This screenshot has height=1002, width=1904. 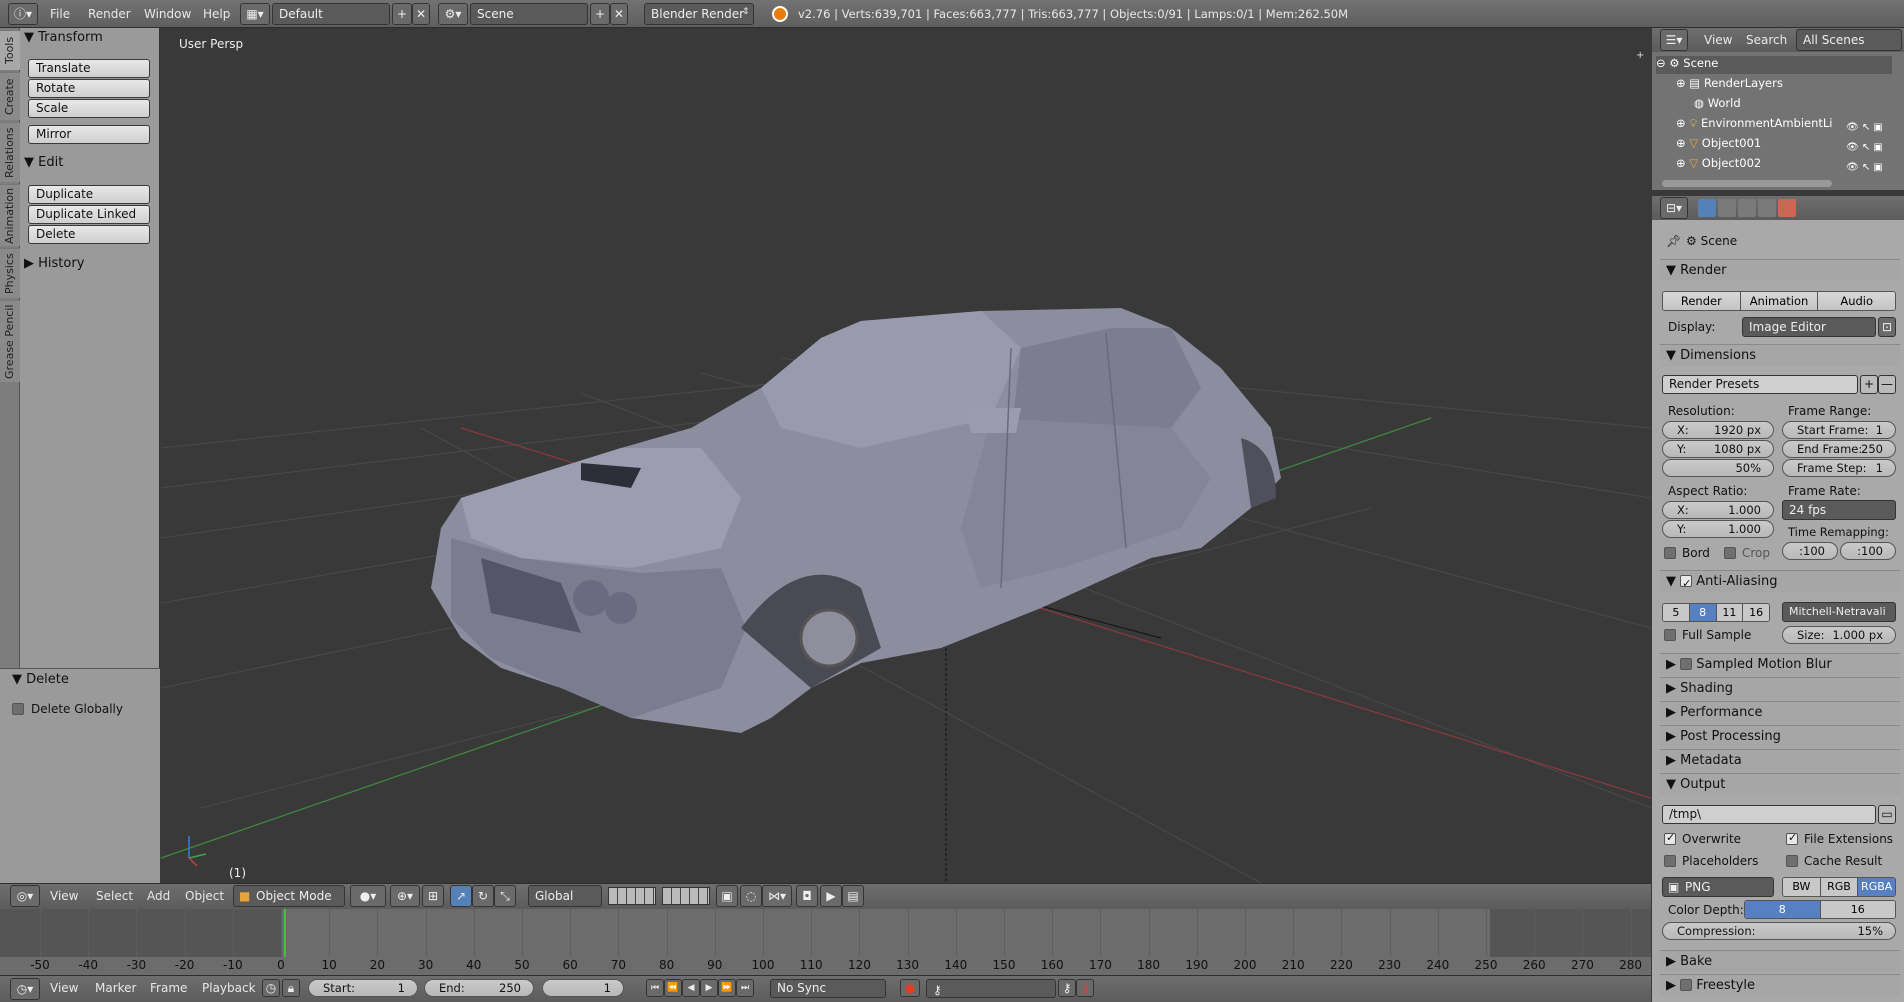 I want to click on operator-panel-header: ▼ Delete, so click(x=40, y=679).